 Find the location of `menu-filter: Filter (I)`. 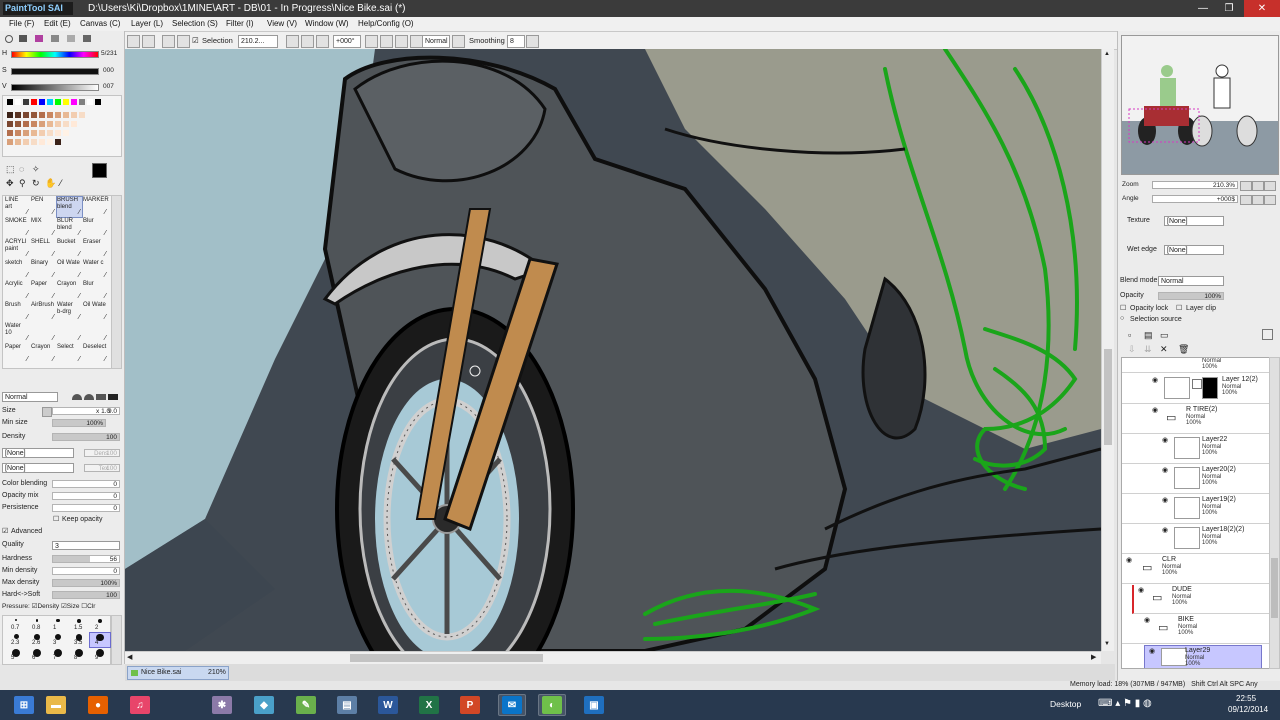

menu-filter: Filter (I) is located at coordinates (240, 24).